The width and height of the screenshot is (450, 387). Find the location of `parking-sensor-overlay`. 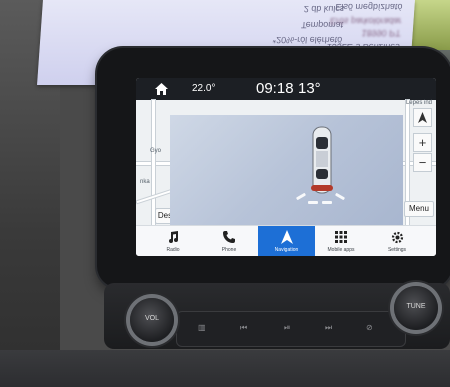

parking-sensor-overlay is located at coordinates (286, 170).